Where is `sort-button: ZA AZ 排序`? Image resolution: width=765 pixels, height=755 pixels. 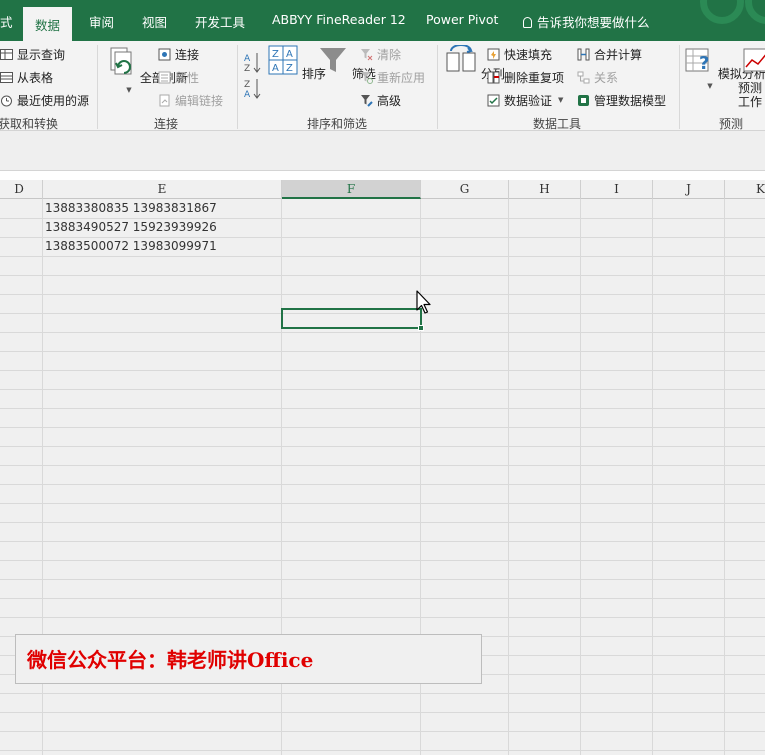 sort-button: ZA AZ 排序 is located at coordinates (297, 63).